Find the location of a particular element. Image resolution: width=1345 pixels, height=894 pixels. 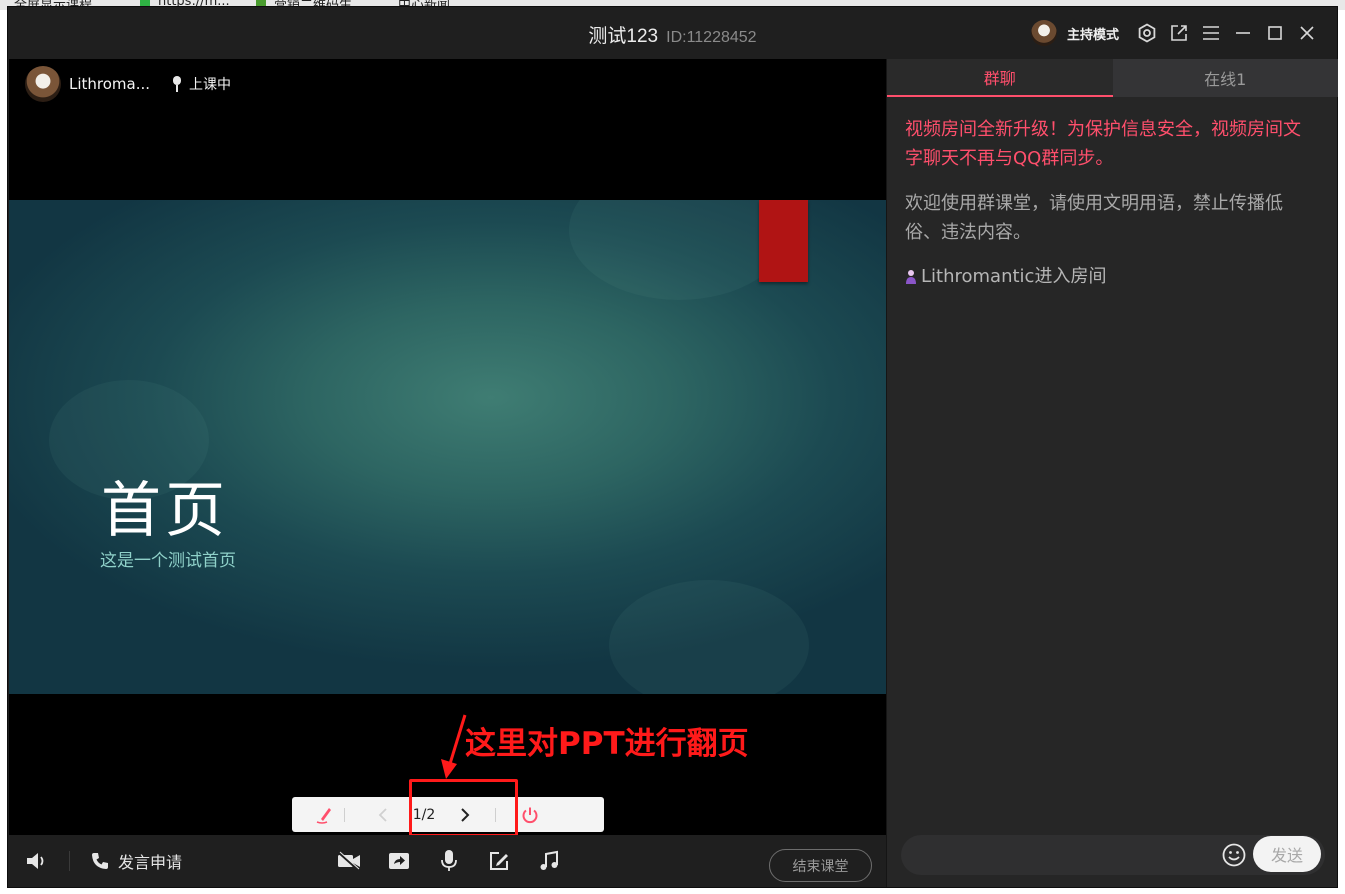

chat-input-bar: 发送 is located at coordinates (1113, 855).